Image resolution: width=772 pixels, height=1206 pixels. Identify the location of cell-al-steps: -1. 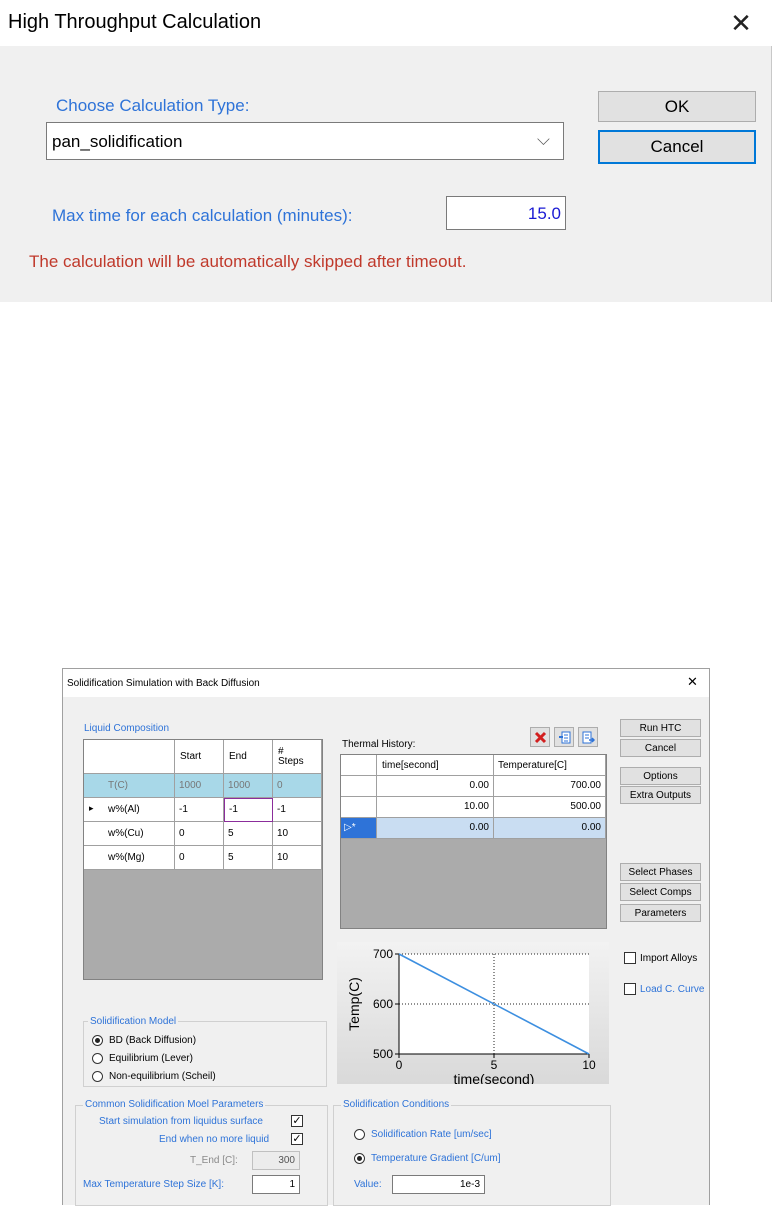
(297, 810).